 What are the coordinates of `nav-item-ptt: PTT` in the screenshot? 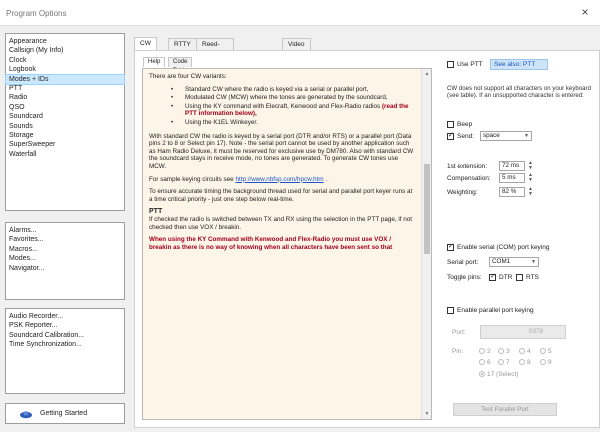 It's located at (65, 88).